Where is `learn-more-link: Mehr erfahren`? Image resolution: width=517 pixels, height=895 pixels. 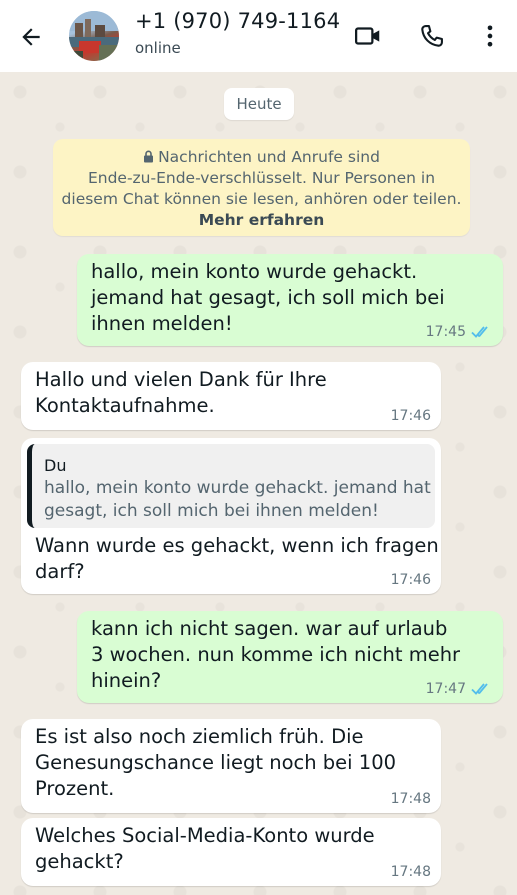 learn-more-link: Mehr erfahren is located at coordinates (261, 220).